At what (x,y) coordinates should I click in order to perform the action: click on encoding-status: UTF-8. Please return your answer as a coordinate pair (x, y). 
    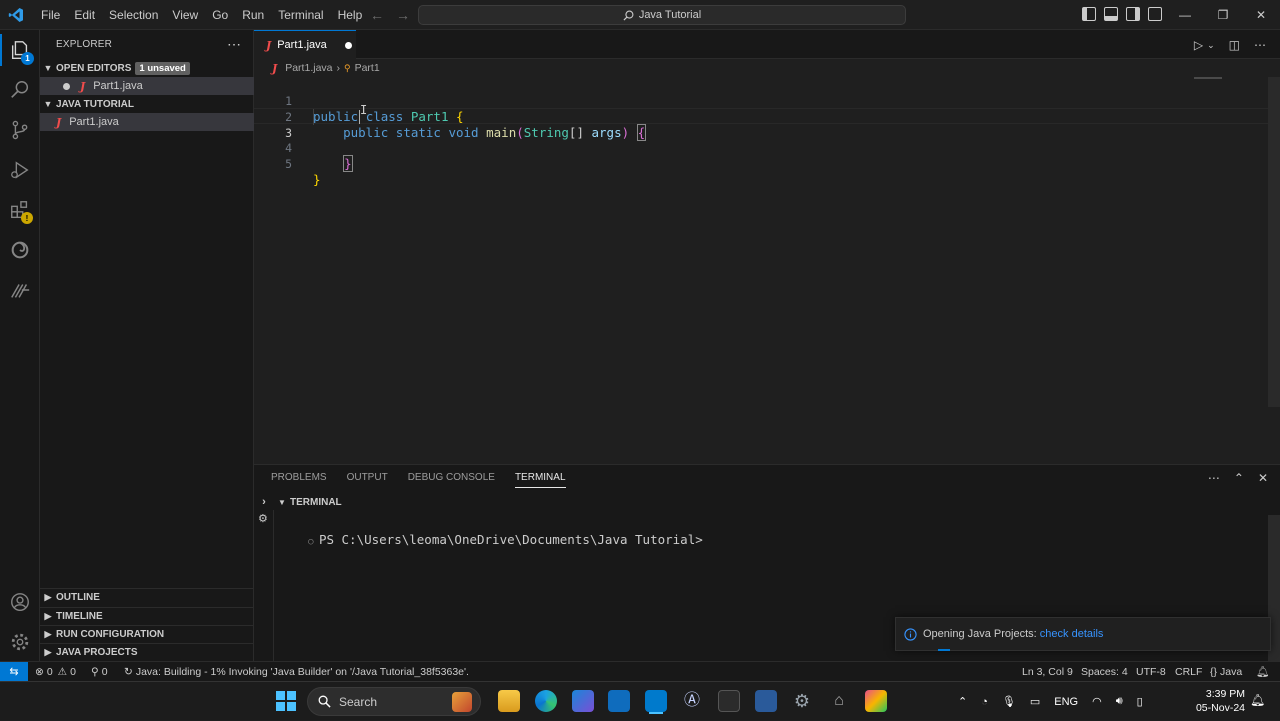
    Looking at the image, I should click on (1151, 671).